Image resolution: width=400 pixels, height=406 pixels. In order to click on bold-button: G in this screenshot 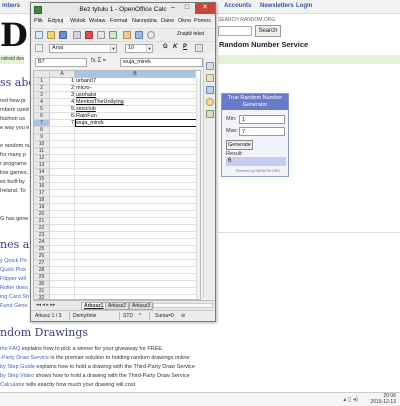, I will do `click(165, 47)`.